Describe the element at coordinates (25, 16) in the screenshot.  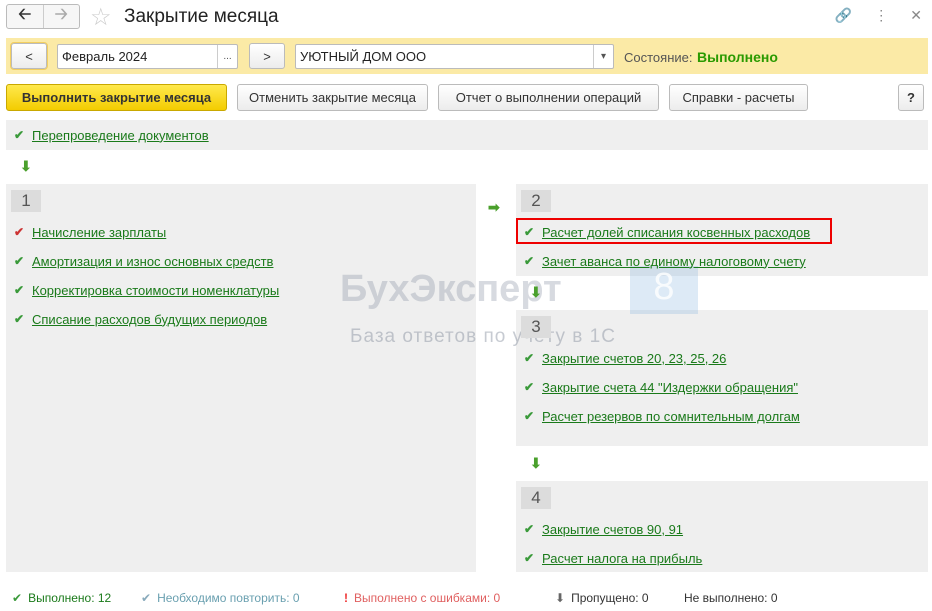
I see `back-arrow-icon: 🡠` at that location.